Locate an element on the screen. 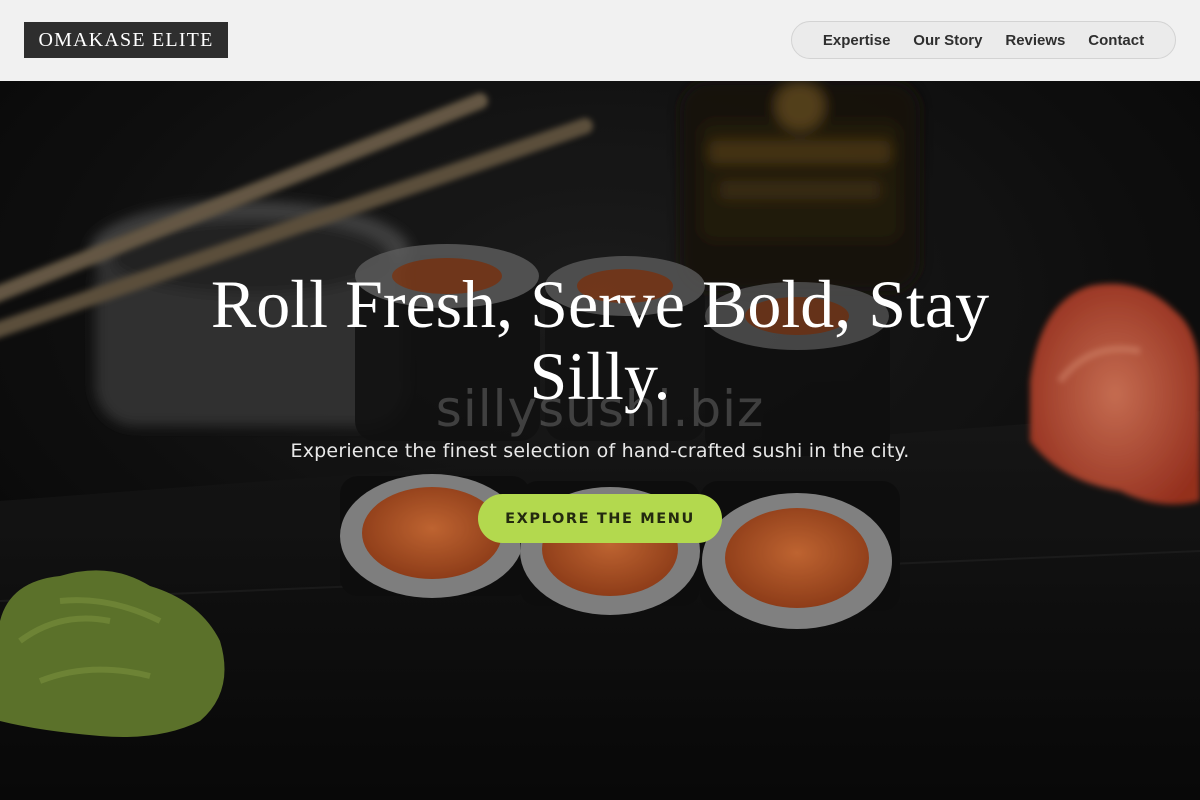 This screenshot has height=800, width=1200. nav-link-contact: Contact is located at coordinates (1116, 40).